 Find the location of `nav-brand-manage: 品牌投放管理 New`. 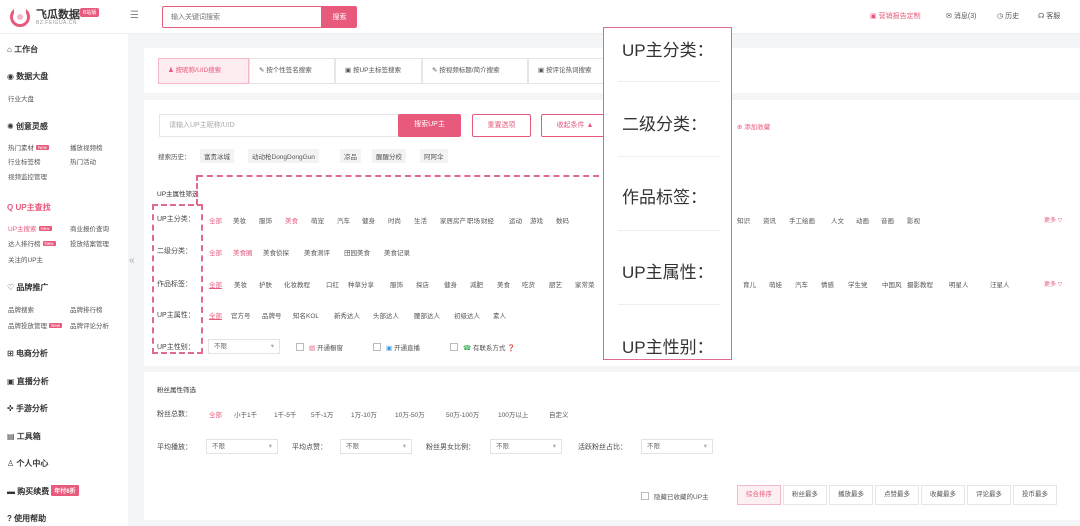

nav-brand-manage: 品牌投放管理 New is located at coordinates (35, 325).